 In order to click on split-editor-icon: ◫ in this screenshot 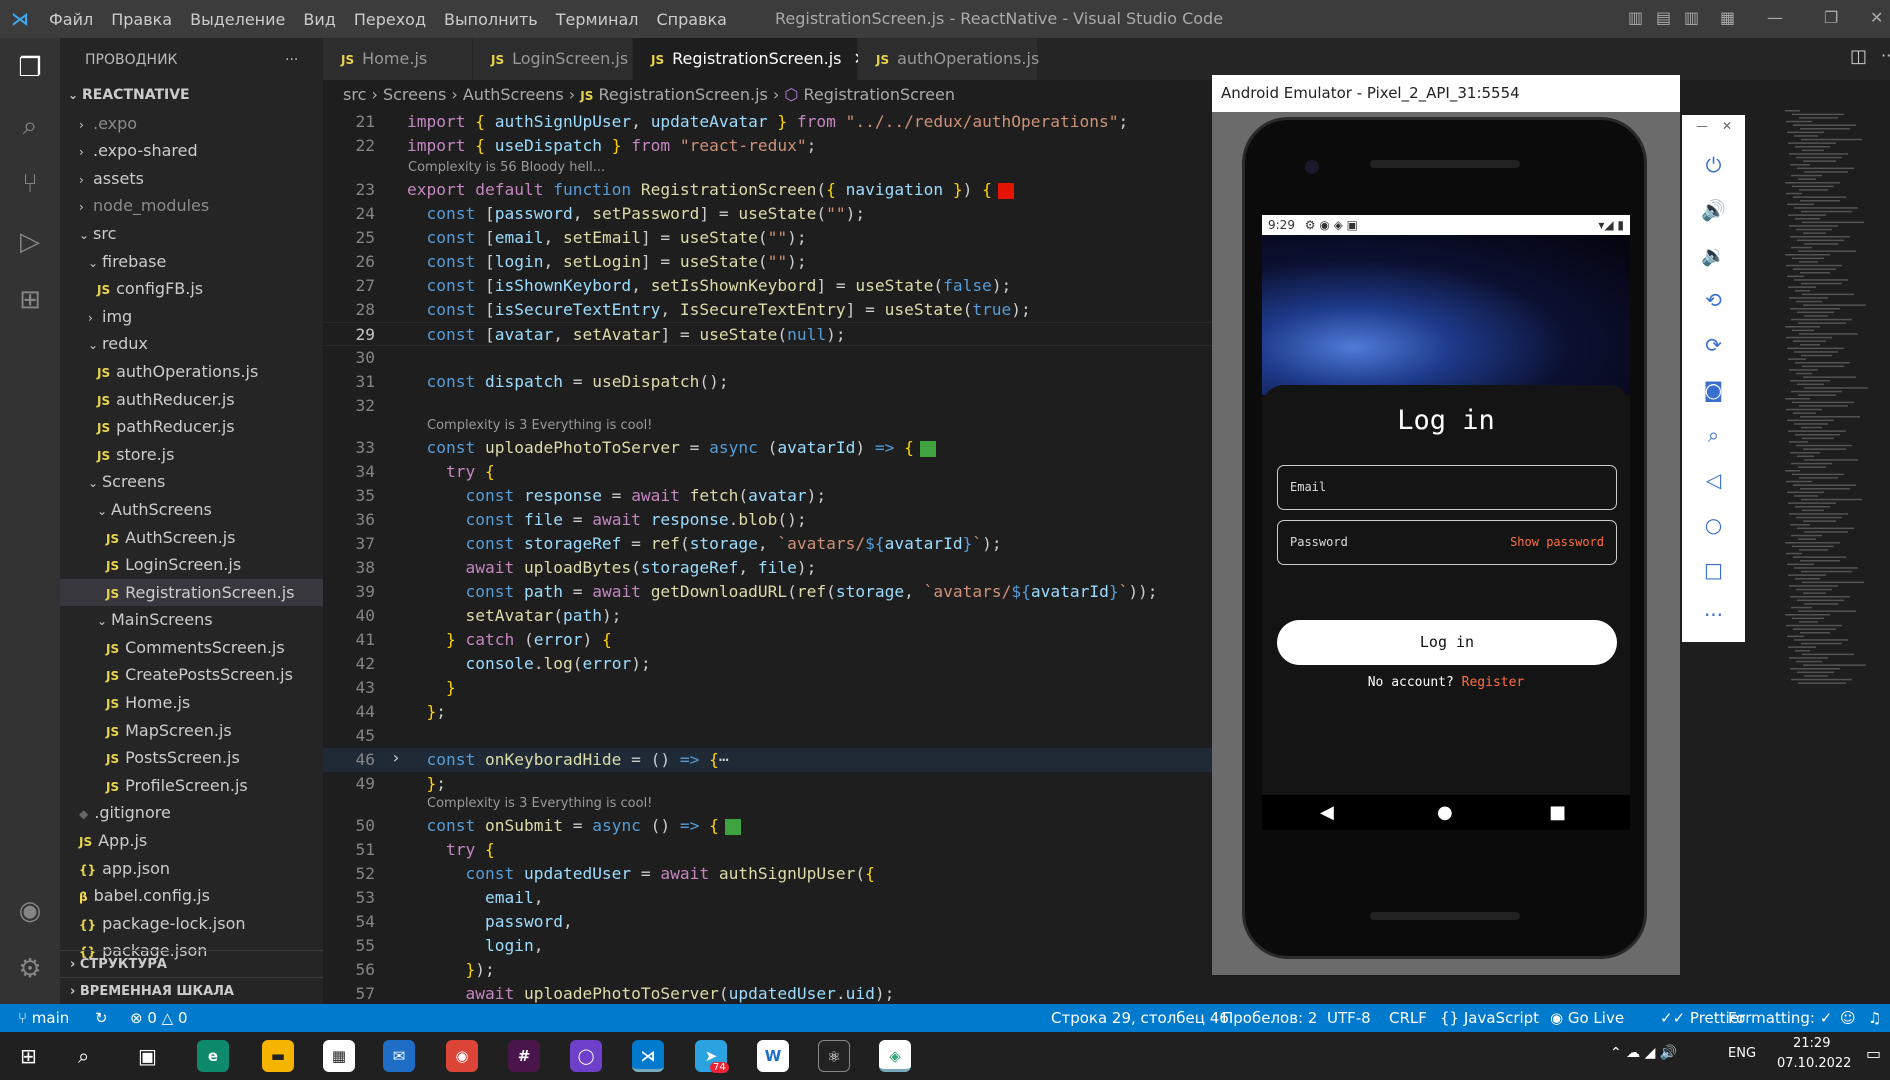, I will do `click(1858, 56)`.